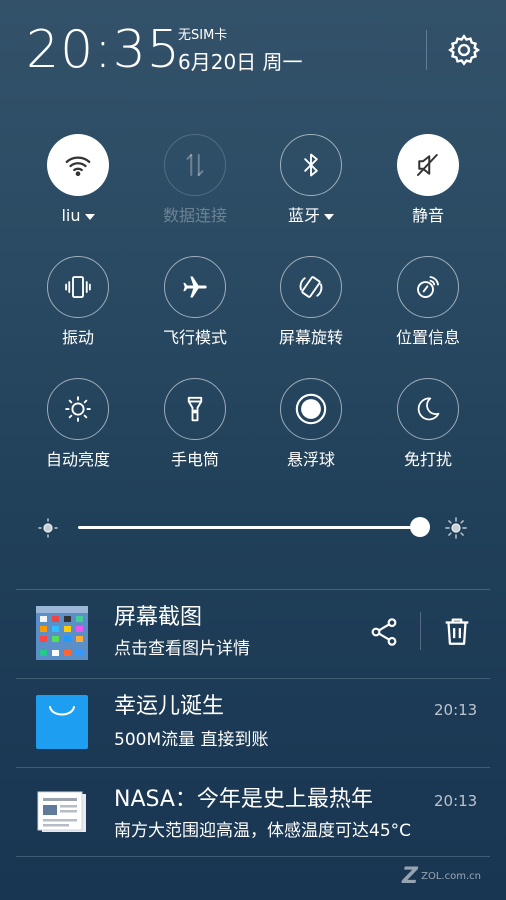 This screenshot has height=900, width=506. I want to click on toggle-airplane: 飞行模式, so click(195, 302).